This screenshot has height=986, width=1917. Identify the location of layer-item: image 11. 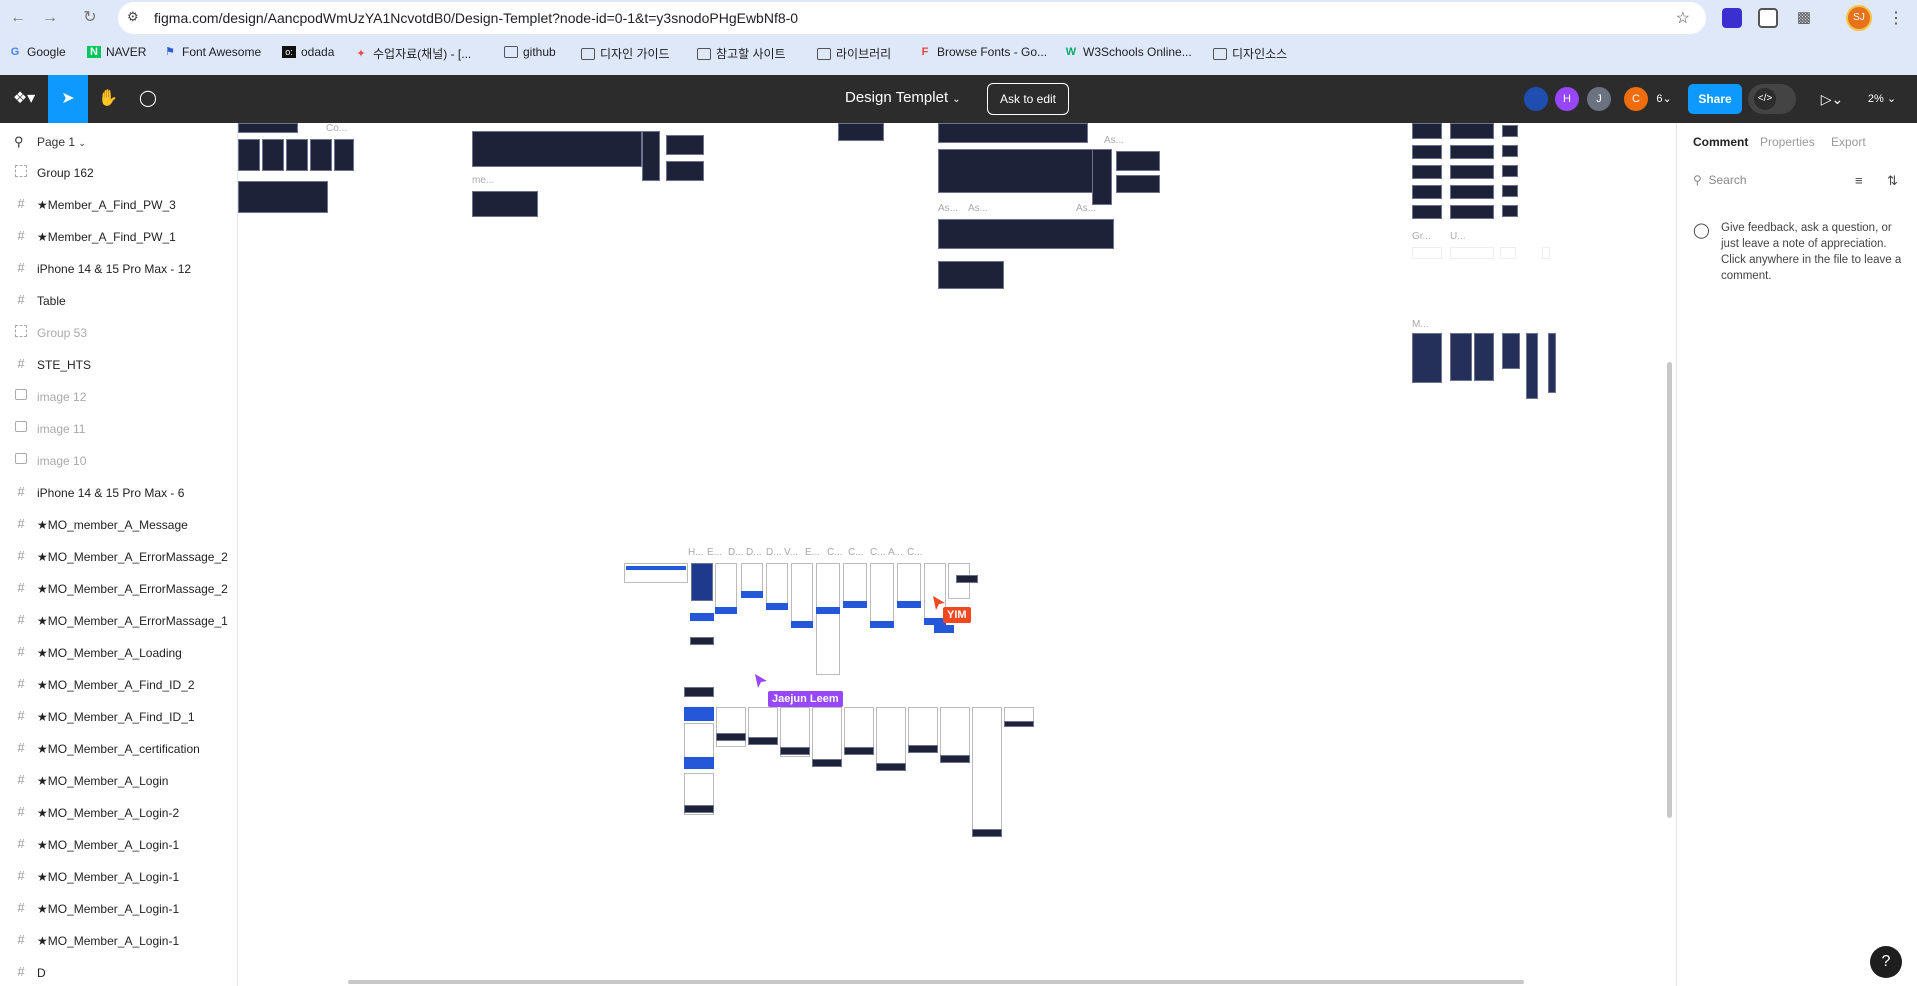
(118, 429).